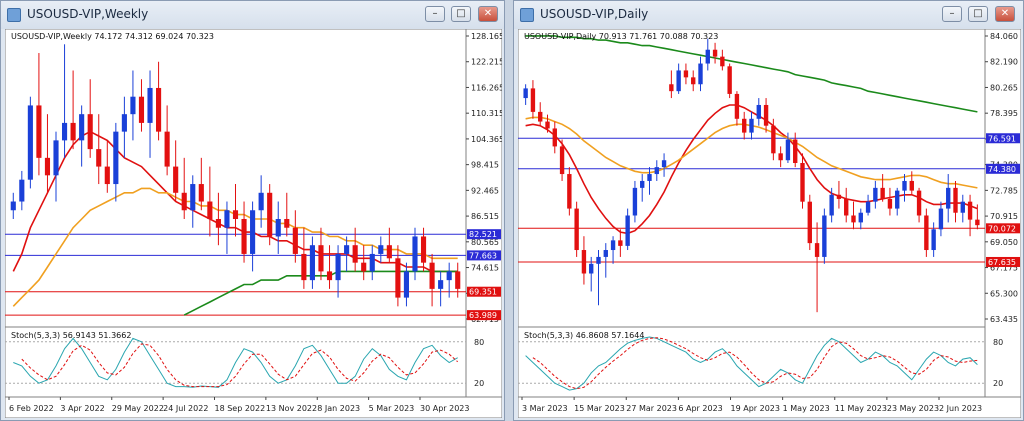 This screenshot has height=421, width=1024. Describe the element at coordinates (768, 15) in the screenshot. I see `window-title-bar: USOUSD-VIP,Daily – □ ✕` at that location.